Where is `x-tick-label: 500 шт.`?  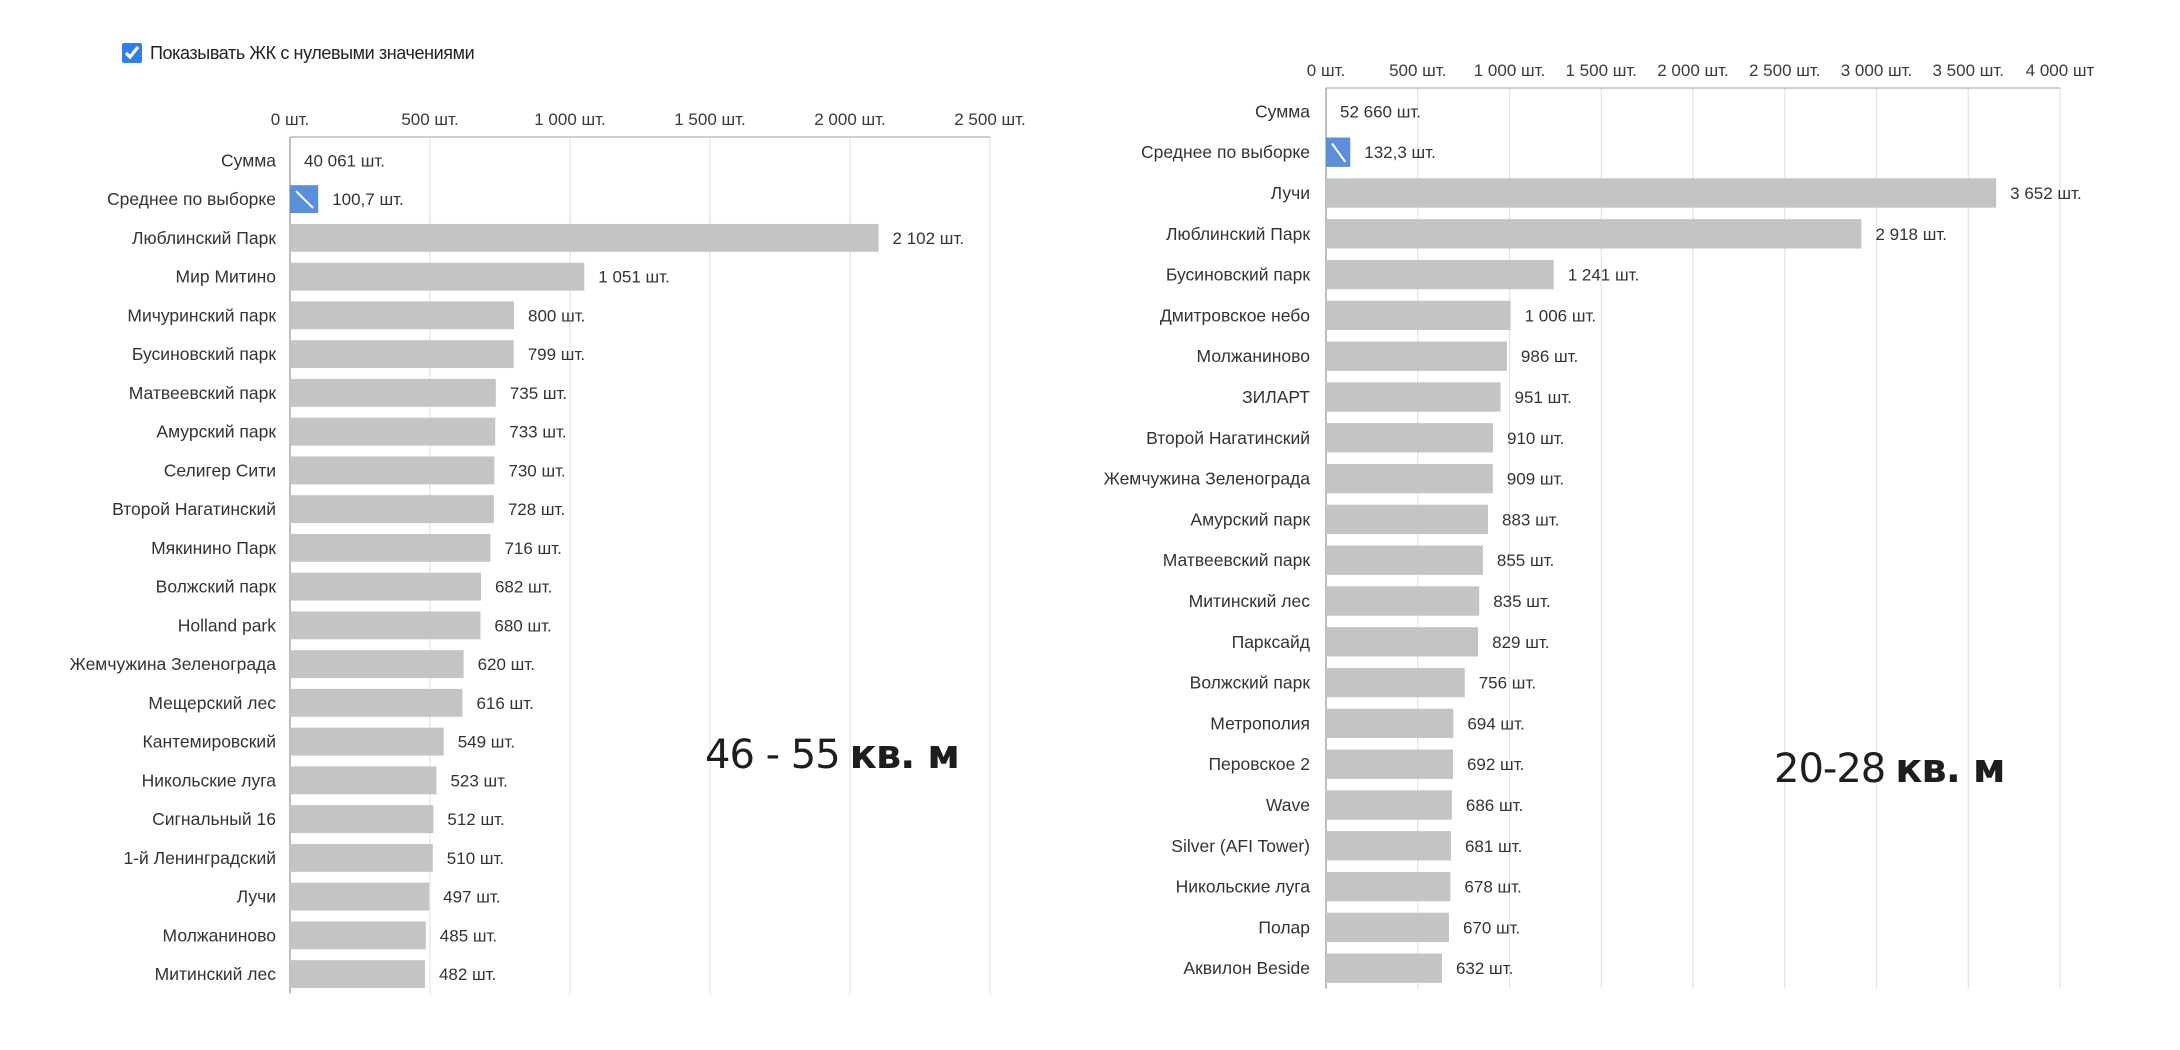
x-tick-label: 500 шт. is located at coordinates (1417, 70).